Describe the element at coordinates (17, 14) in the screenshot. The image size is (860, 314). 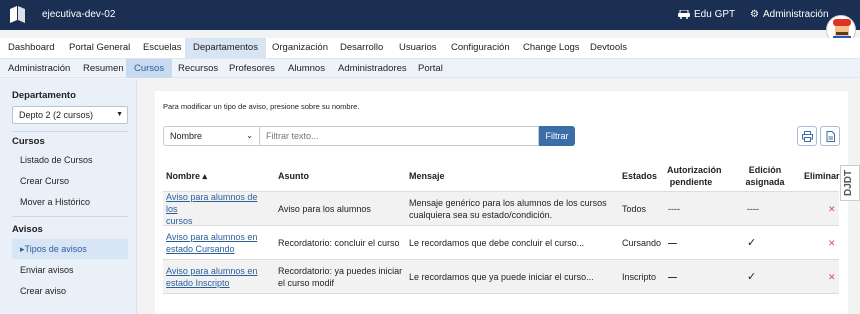
I see `app-logo-icon` at that location.